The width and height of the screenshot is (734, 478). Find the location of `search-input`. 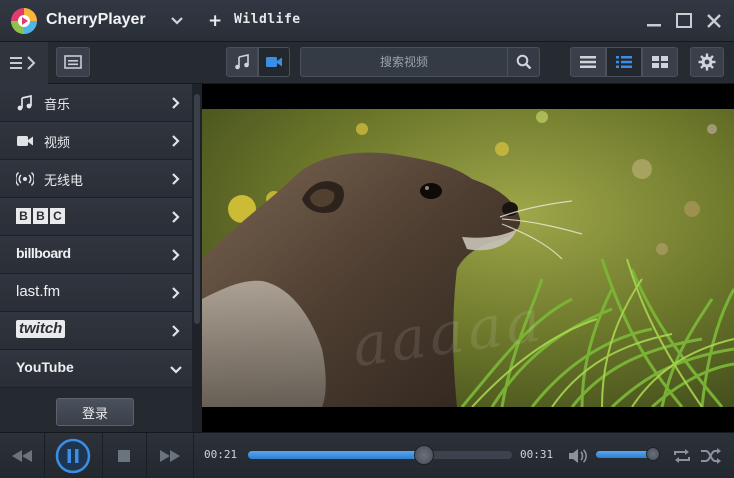

search-input is located at coordinates (404, 62).